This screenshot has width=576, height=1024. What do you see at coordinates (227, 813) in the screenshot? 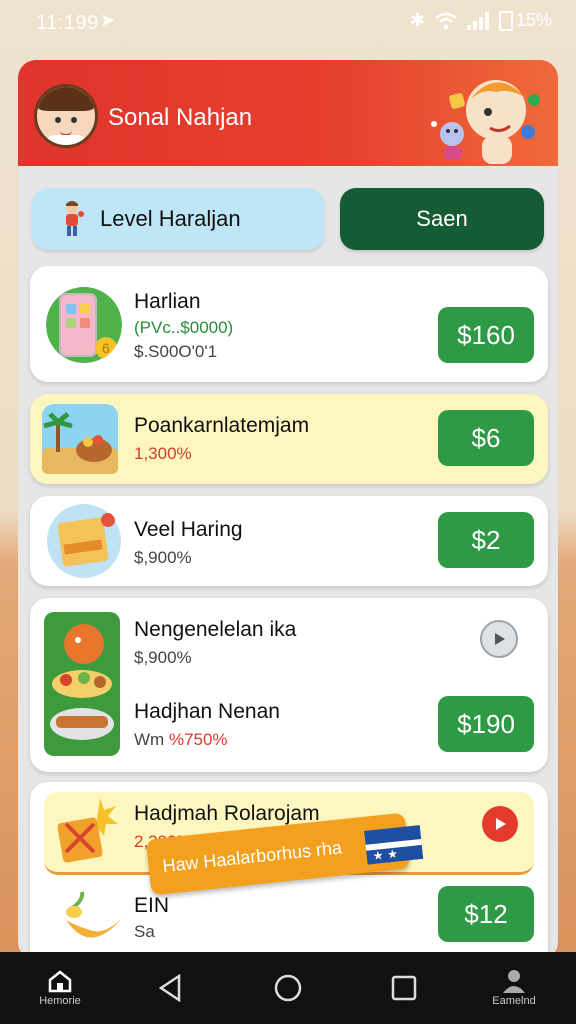
I see `item-title: Hadjmah Rolarojam` at bounding box center [227, 813].